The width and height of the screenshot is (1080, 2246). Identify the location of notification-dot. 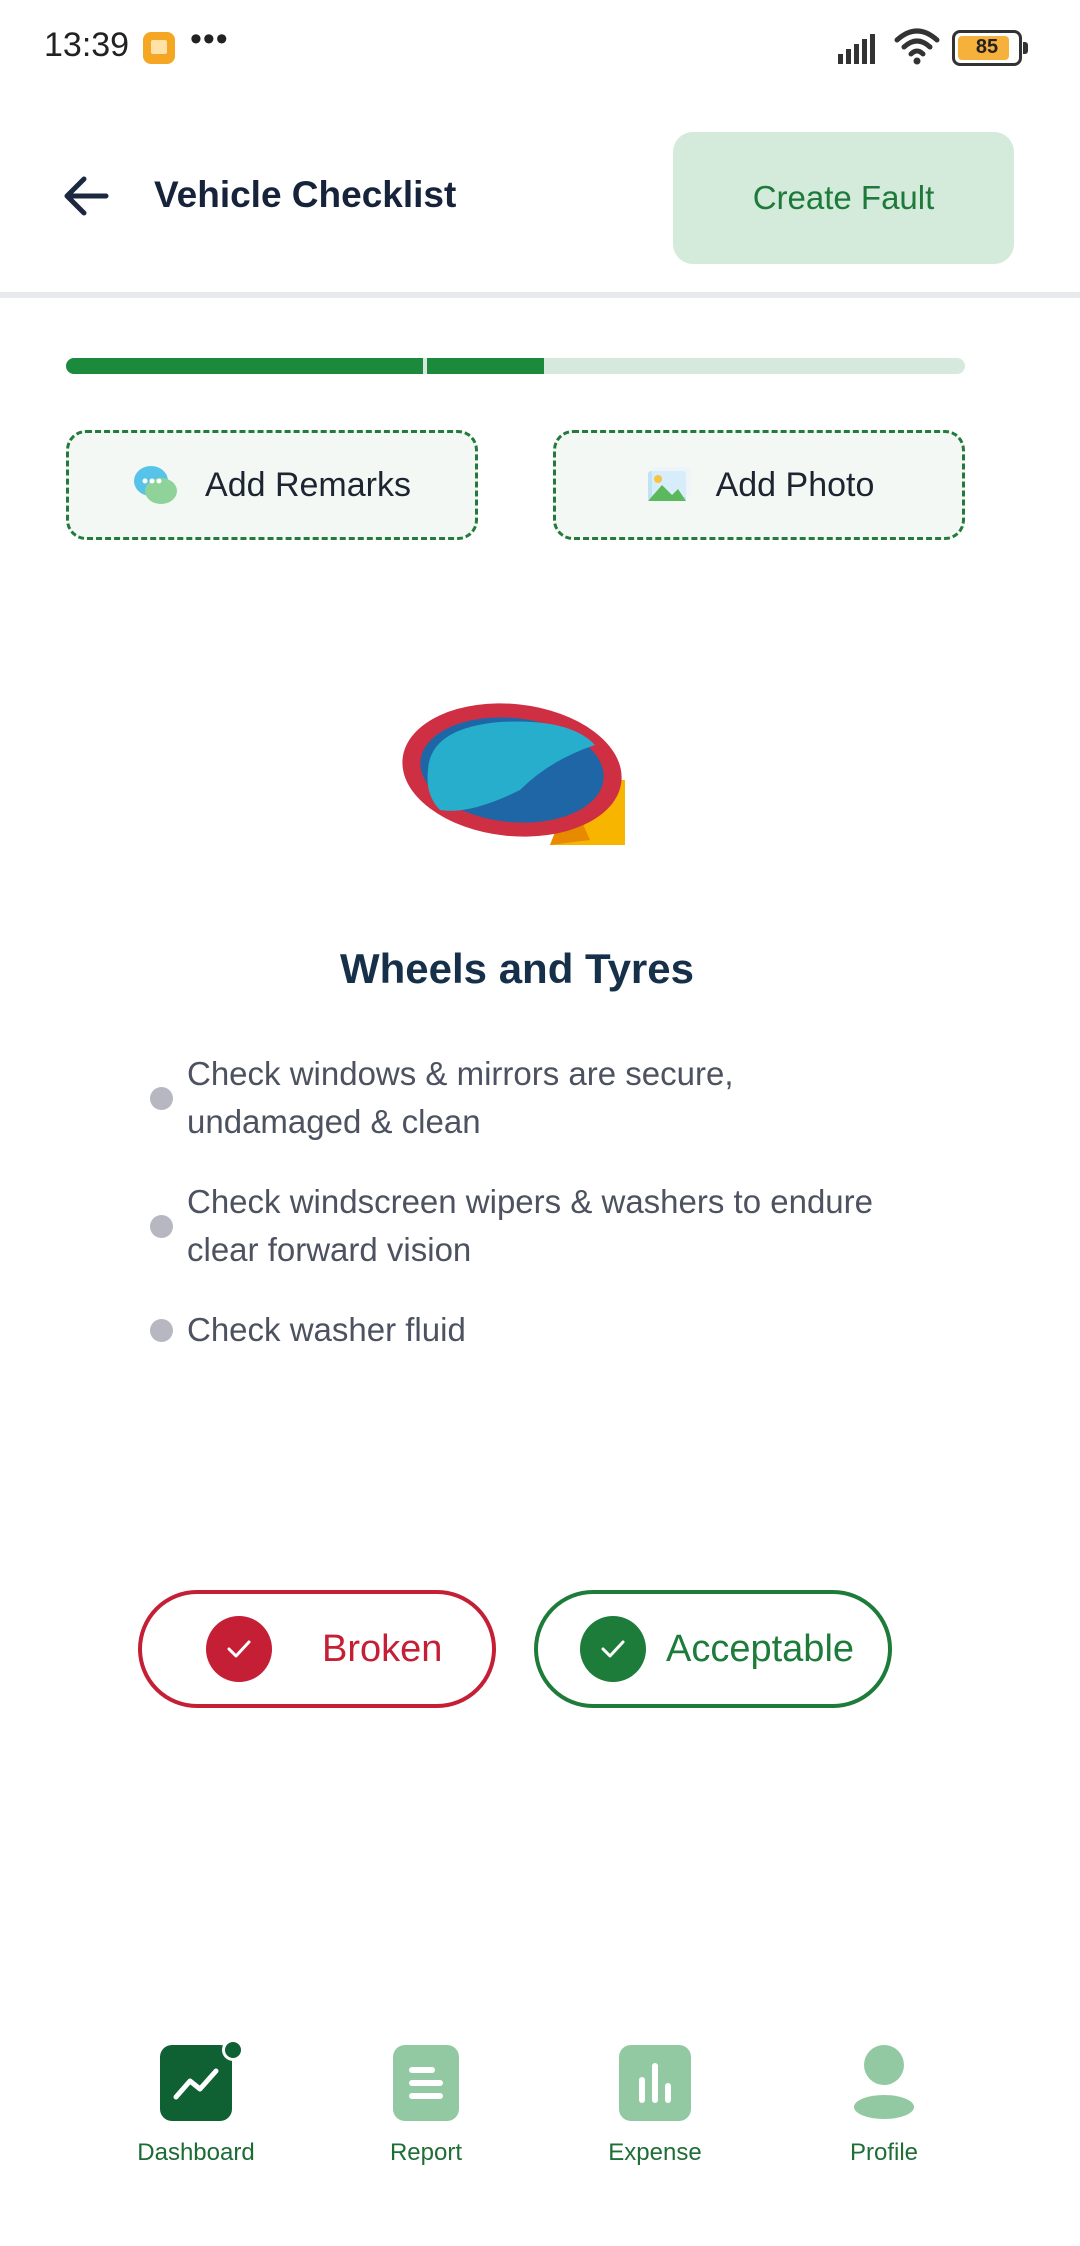
(233, 2050).